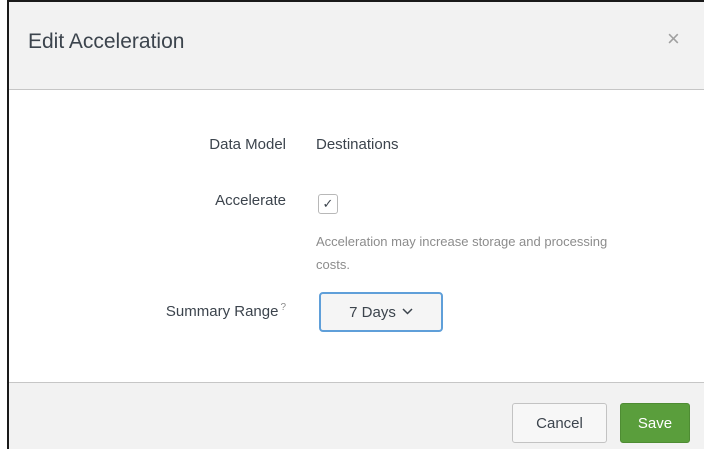 The width and height of the screenshot is (704, 449). I want to click on accelerate-checkbox: ✓, so click(328, 204).